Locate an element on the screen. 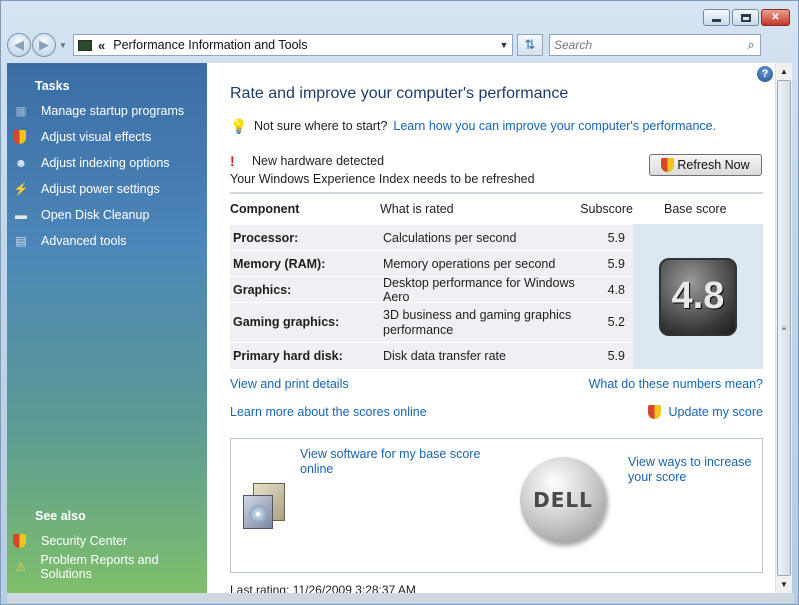 The image size is (799, 605). task-manage-startup: ▦ Manage startup programs is located at coordinates (98, 111).